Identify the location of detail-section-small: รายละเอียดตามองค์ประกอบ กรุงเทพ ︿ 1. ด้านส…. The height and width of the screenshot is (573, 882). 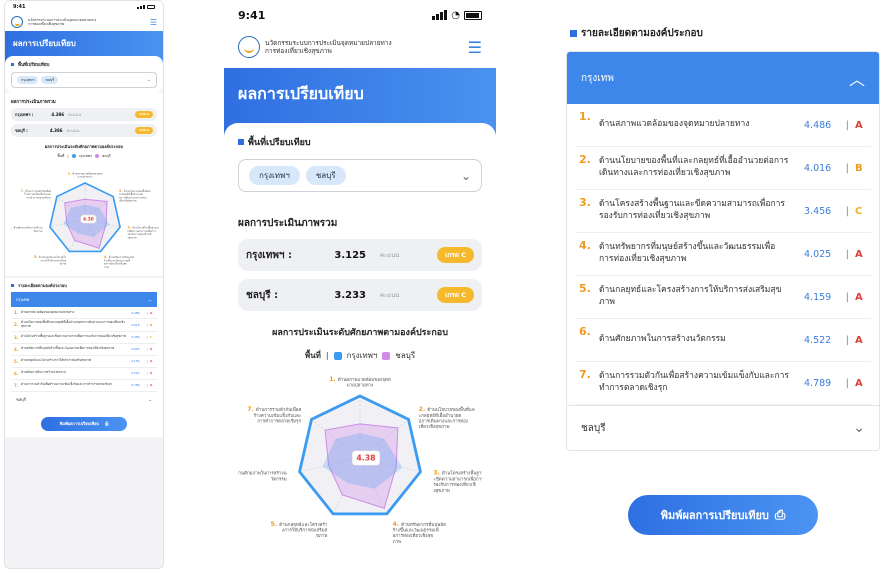
(84, 344).